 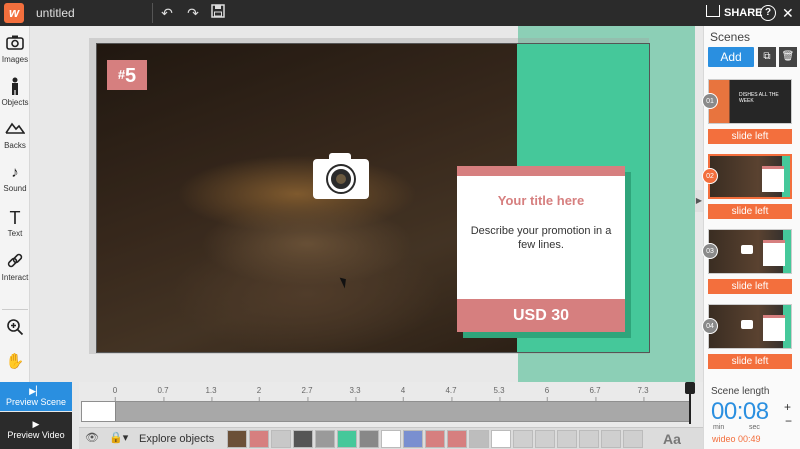 I want to click on explore-objects-button: Explore objects, so click(x=176, y=439).